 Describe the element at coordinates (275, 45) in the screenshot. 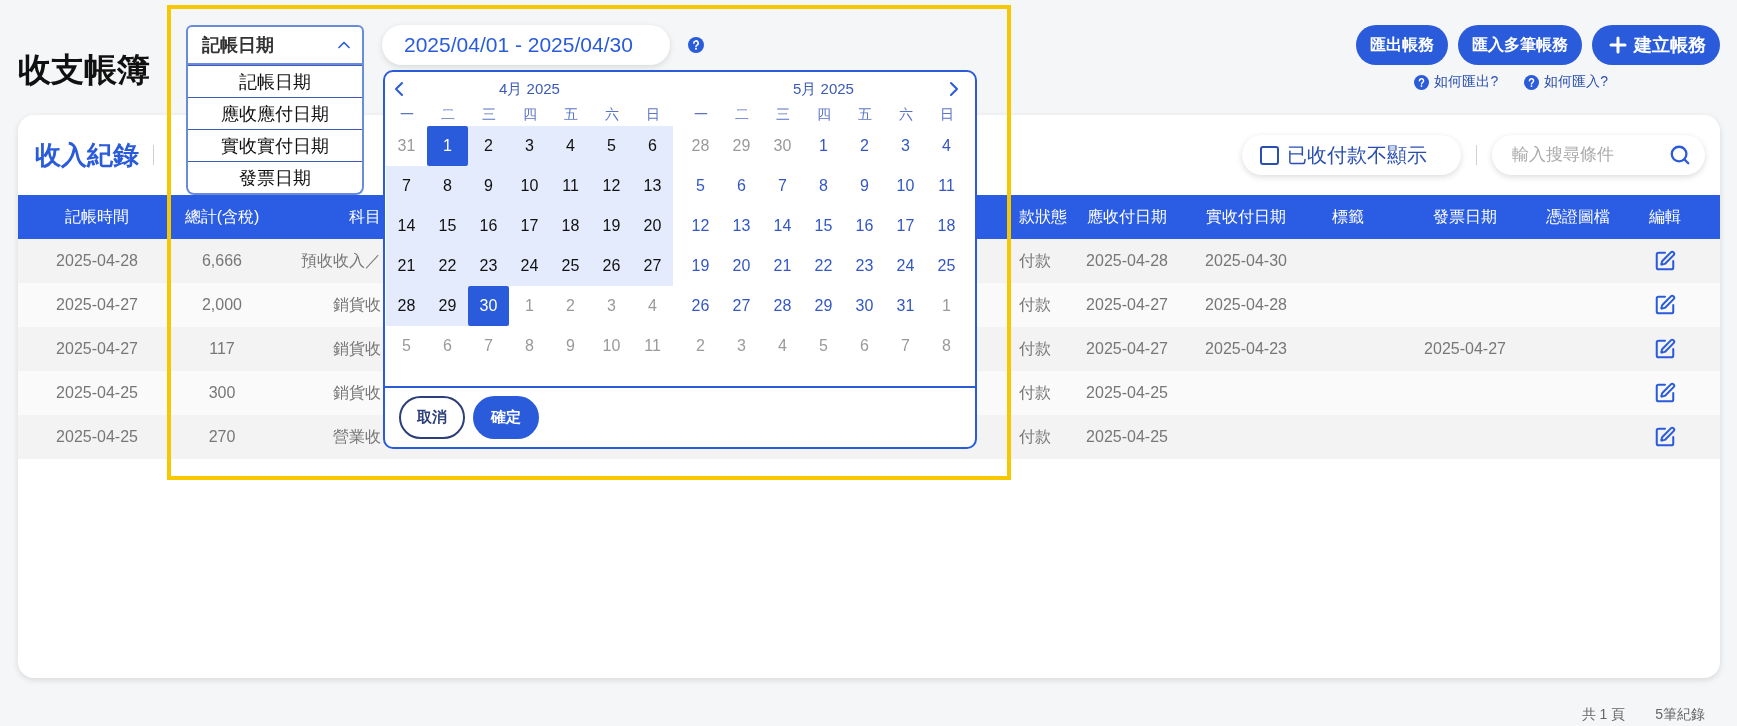

I see `date-type-select: 記帳日期` at that location.